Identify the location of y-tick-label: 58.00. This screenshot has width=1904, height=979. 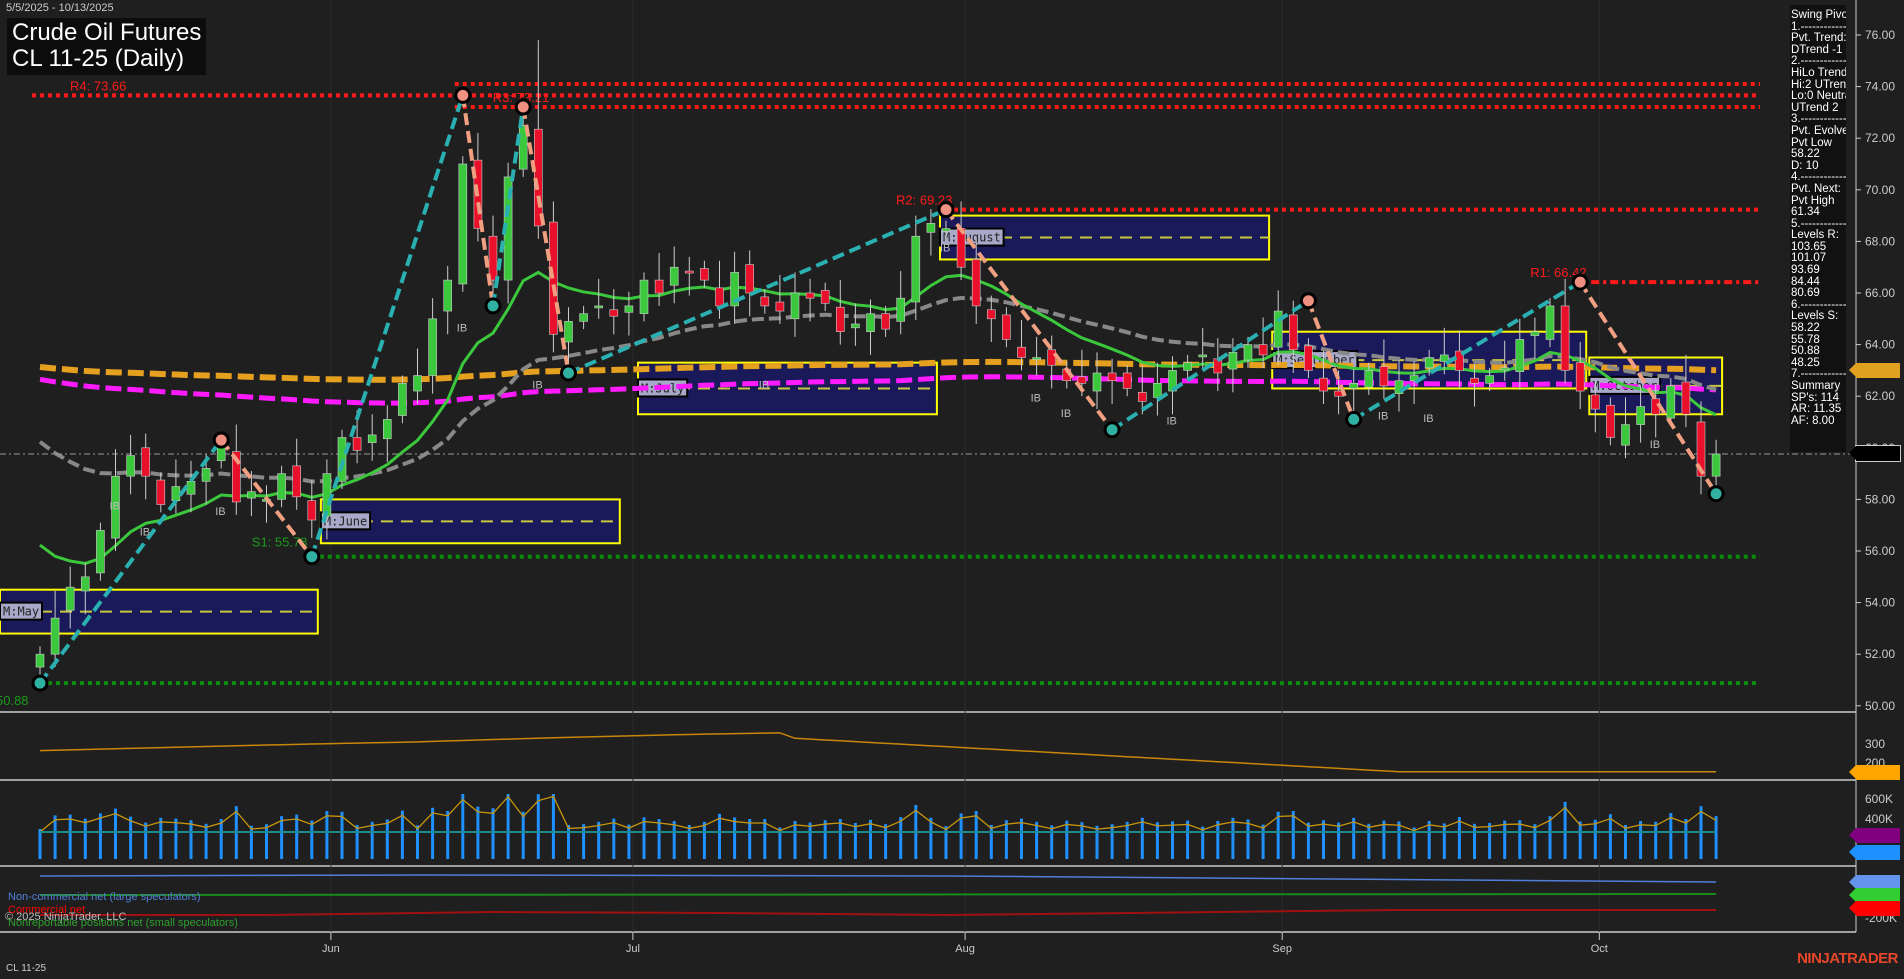
(1880, 499).